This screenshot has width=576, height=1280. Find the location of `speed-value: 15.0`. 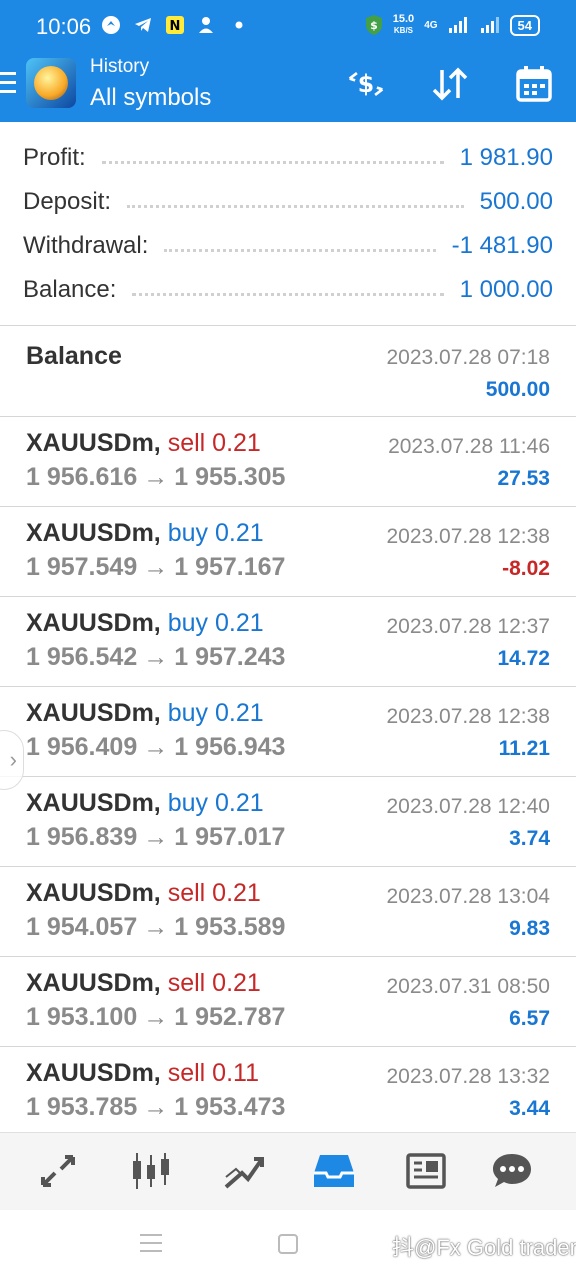

speed-value: 15.0 is located at coordinates (403, 19).